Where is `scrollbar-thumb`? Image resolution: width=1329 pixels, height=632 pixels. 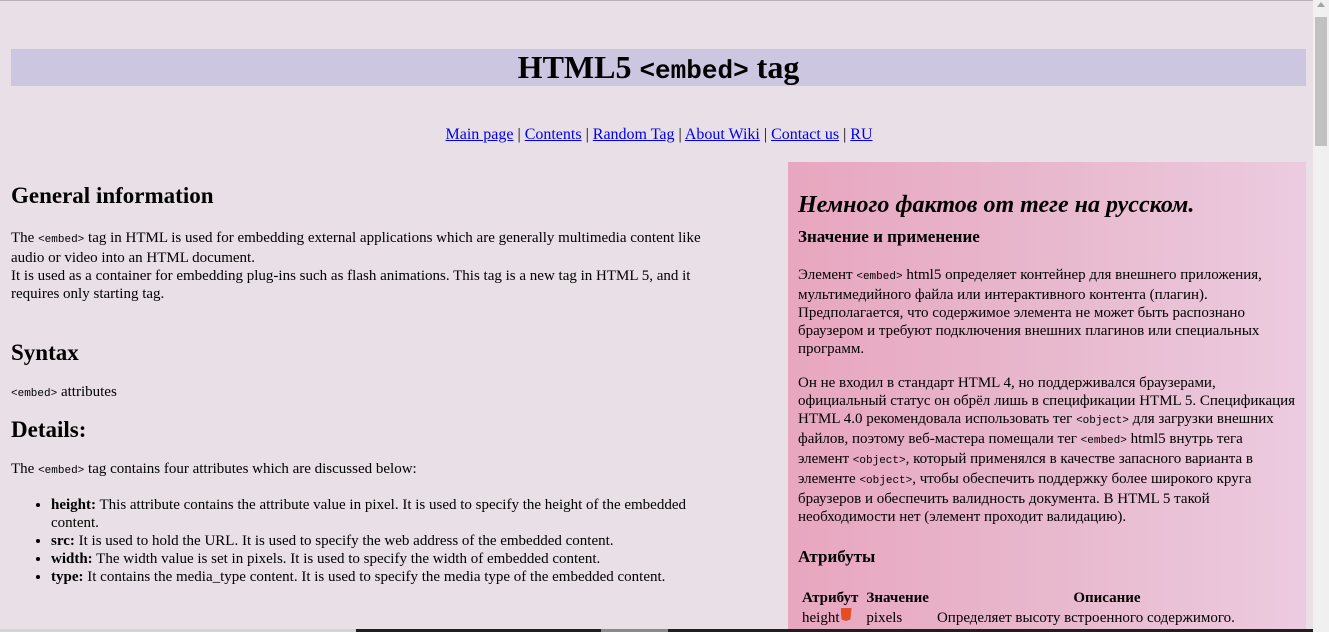
scrollbar-thumb is located at coordinates (1321, 81).